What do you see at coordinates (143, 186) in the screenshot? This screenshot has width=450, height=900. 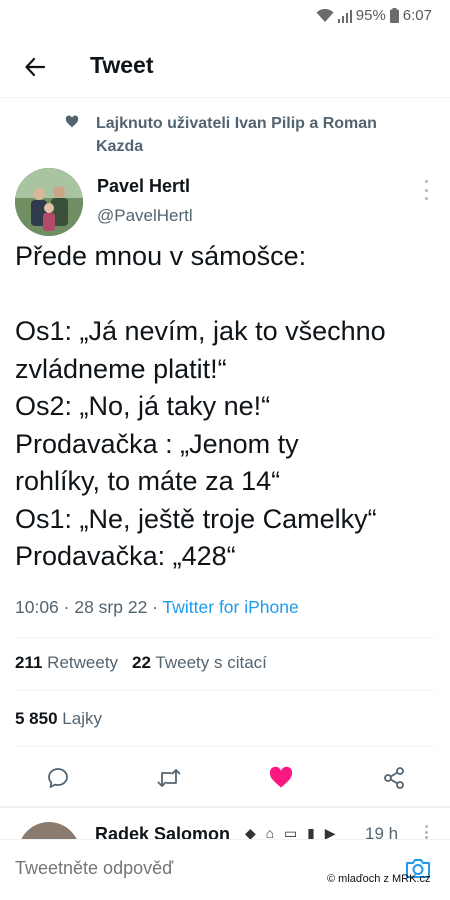 I see `author-name: Pavel Hertl` at bounding box center [143, 186].